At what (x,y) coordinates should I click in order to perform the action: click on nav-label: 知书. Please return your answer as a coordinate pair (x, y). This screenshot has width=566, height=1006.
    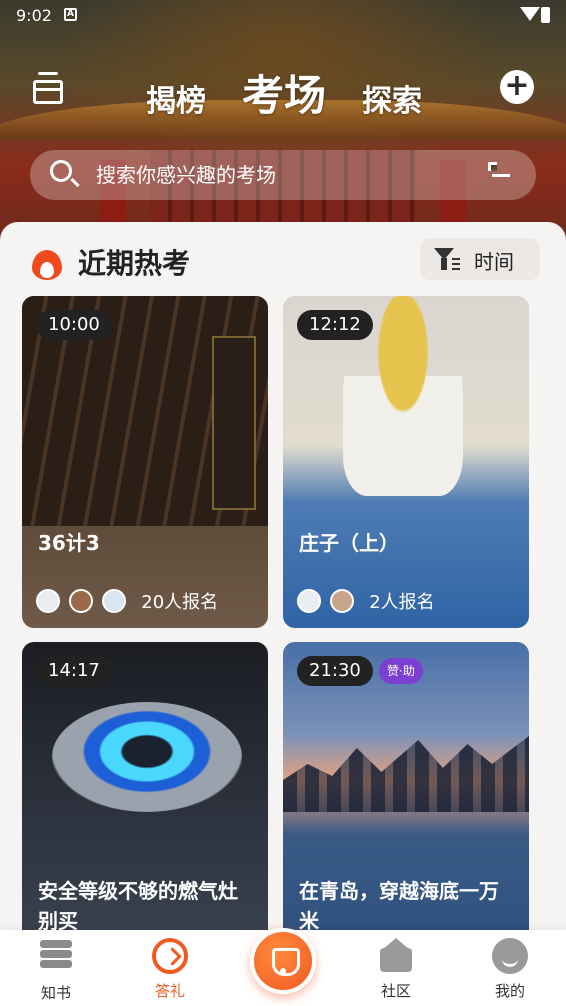
    Looking at the image, I should click on (55, 993).